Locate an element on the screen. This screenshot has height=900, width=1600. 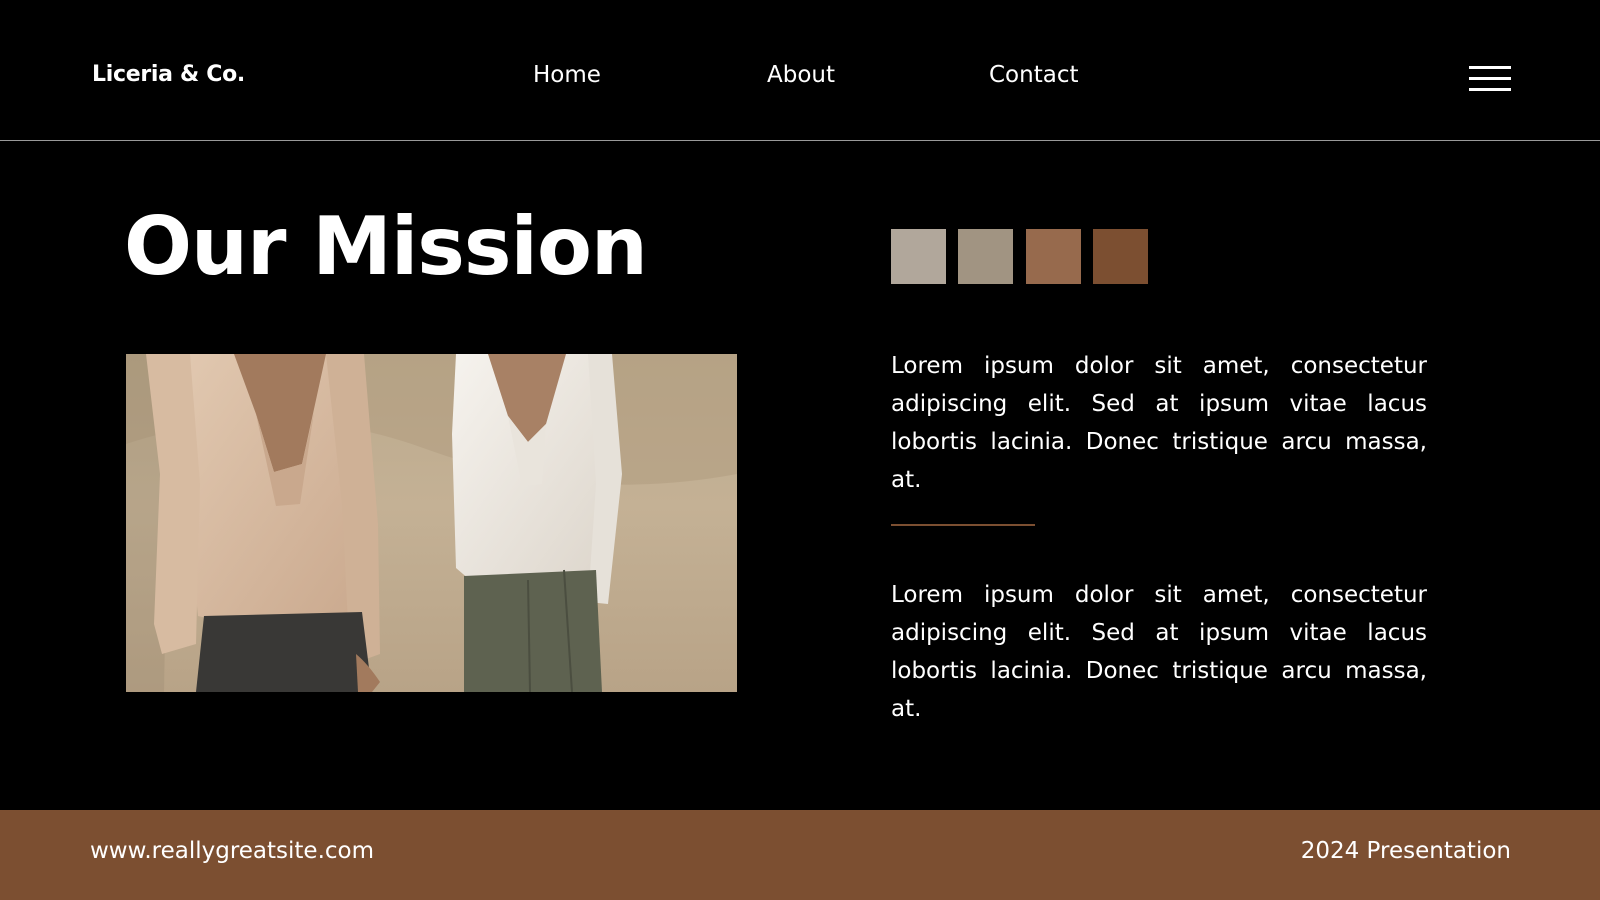
models-photo is located at coordinates (431, 523).